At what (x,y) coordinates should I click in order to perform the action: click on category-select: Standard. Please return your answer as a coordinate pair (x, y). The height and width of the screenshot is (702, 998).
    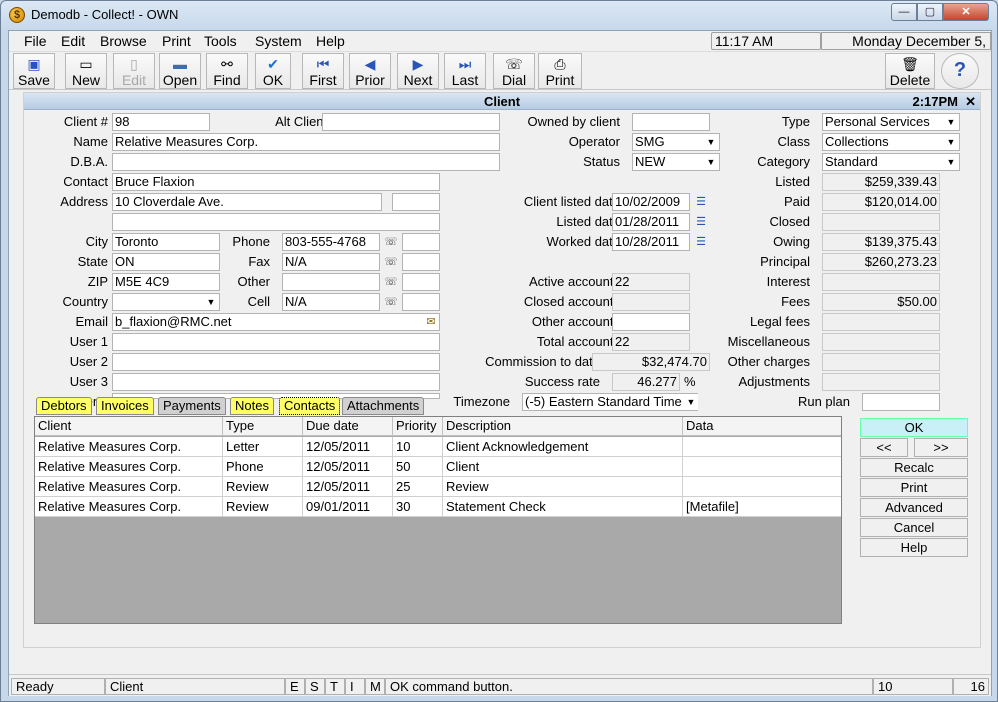
    Looking at the image, I should click on (891, 162).